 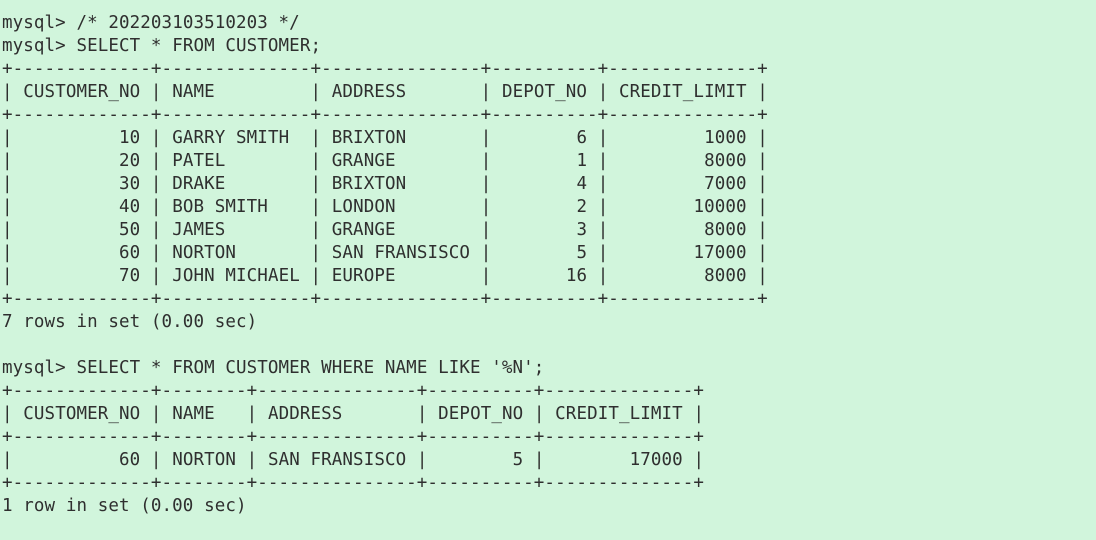 What do you see at coordinates (130, 230) in the screenshot?
I see `table-cell: 50` at bounding box center [130, 230].